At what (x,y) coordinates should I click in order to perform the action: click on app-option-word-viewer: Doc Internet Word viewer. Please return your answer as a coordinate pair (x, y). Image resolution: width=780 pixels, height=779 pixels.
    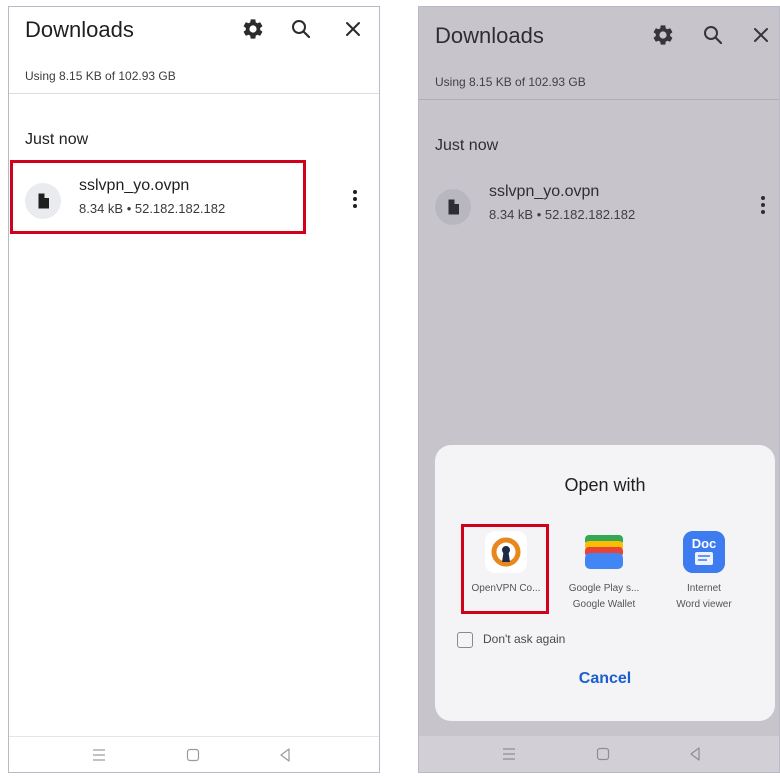
    Looking at the image, I should click on (704, 571).